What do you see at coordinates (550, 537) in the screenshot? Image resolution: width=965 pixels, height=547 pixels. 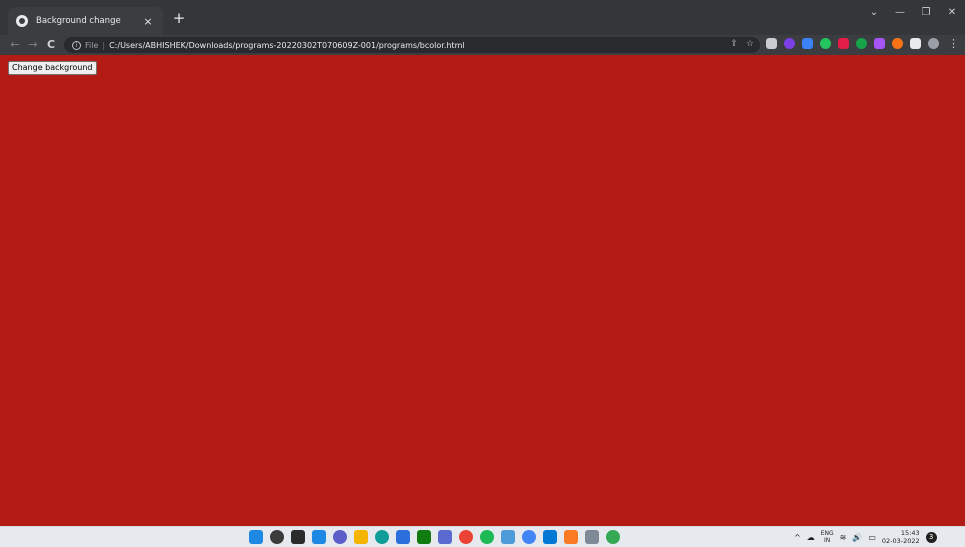 I see `vscode-icon` at bounding box center [550, 537].